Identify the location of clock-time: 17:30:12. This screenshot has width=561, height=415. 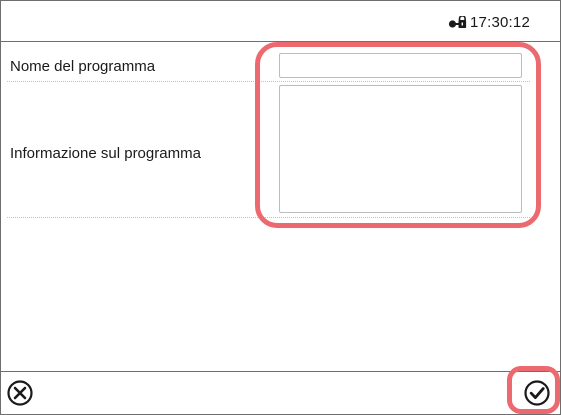
(500, 22).